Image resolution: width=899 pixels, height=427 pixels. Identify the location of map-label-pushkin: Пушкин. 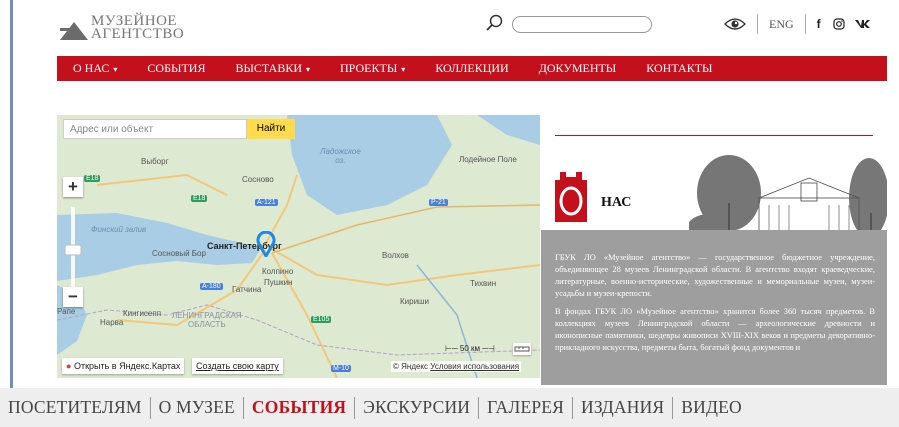
(278, 282).